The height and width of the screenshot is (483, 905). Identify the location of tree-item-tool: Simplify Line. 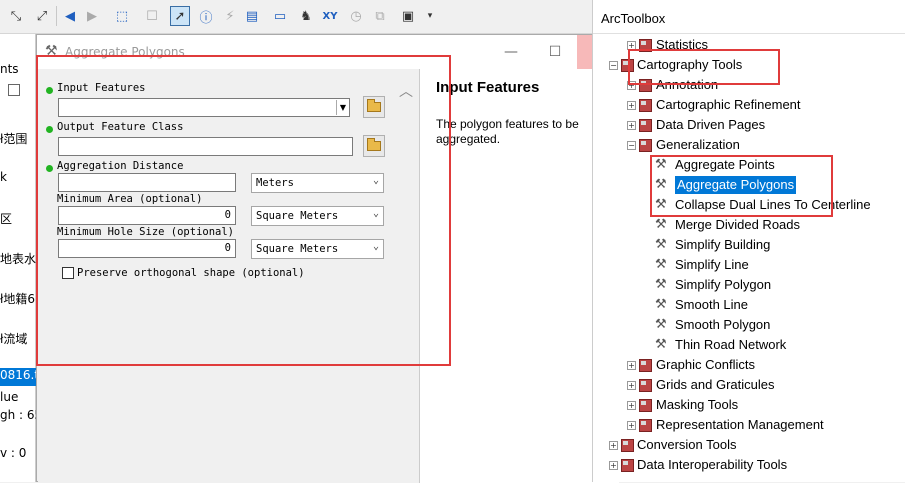
(712, 265).